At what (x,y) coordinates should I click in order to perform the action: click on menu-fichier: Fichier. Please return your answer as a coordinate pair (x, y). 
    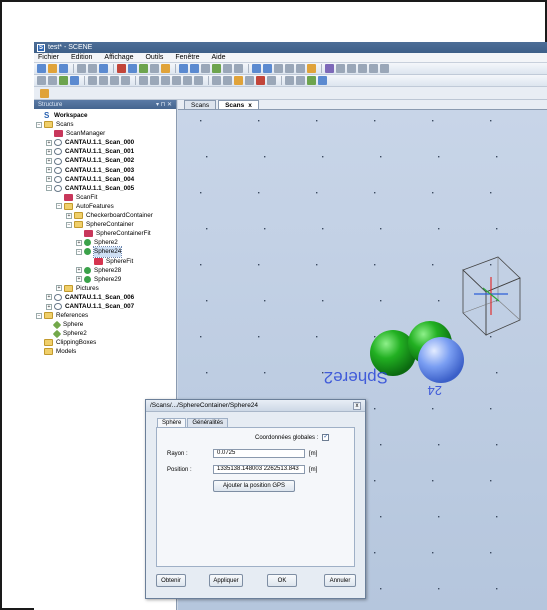
    Looking at the image, I should click on (48, 57).